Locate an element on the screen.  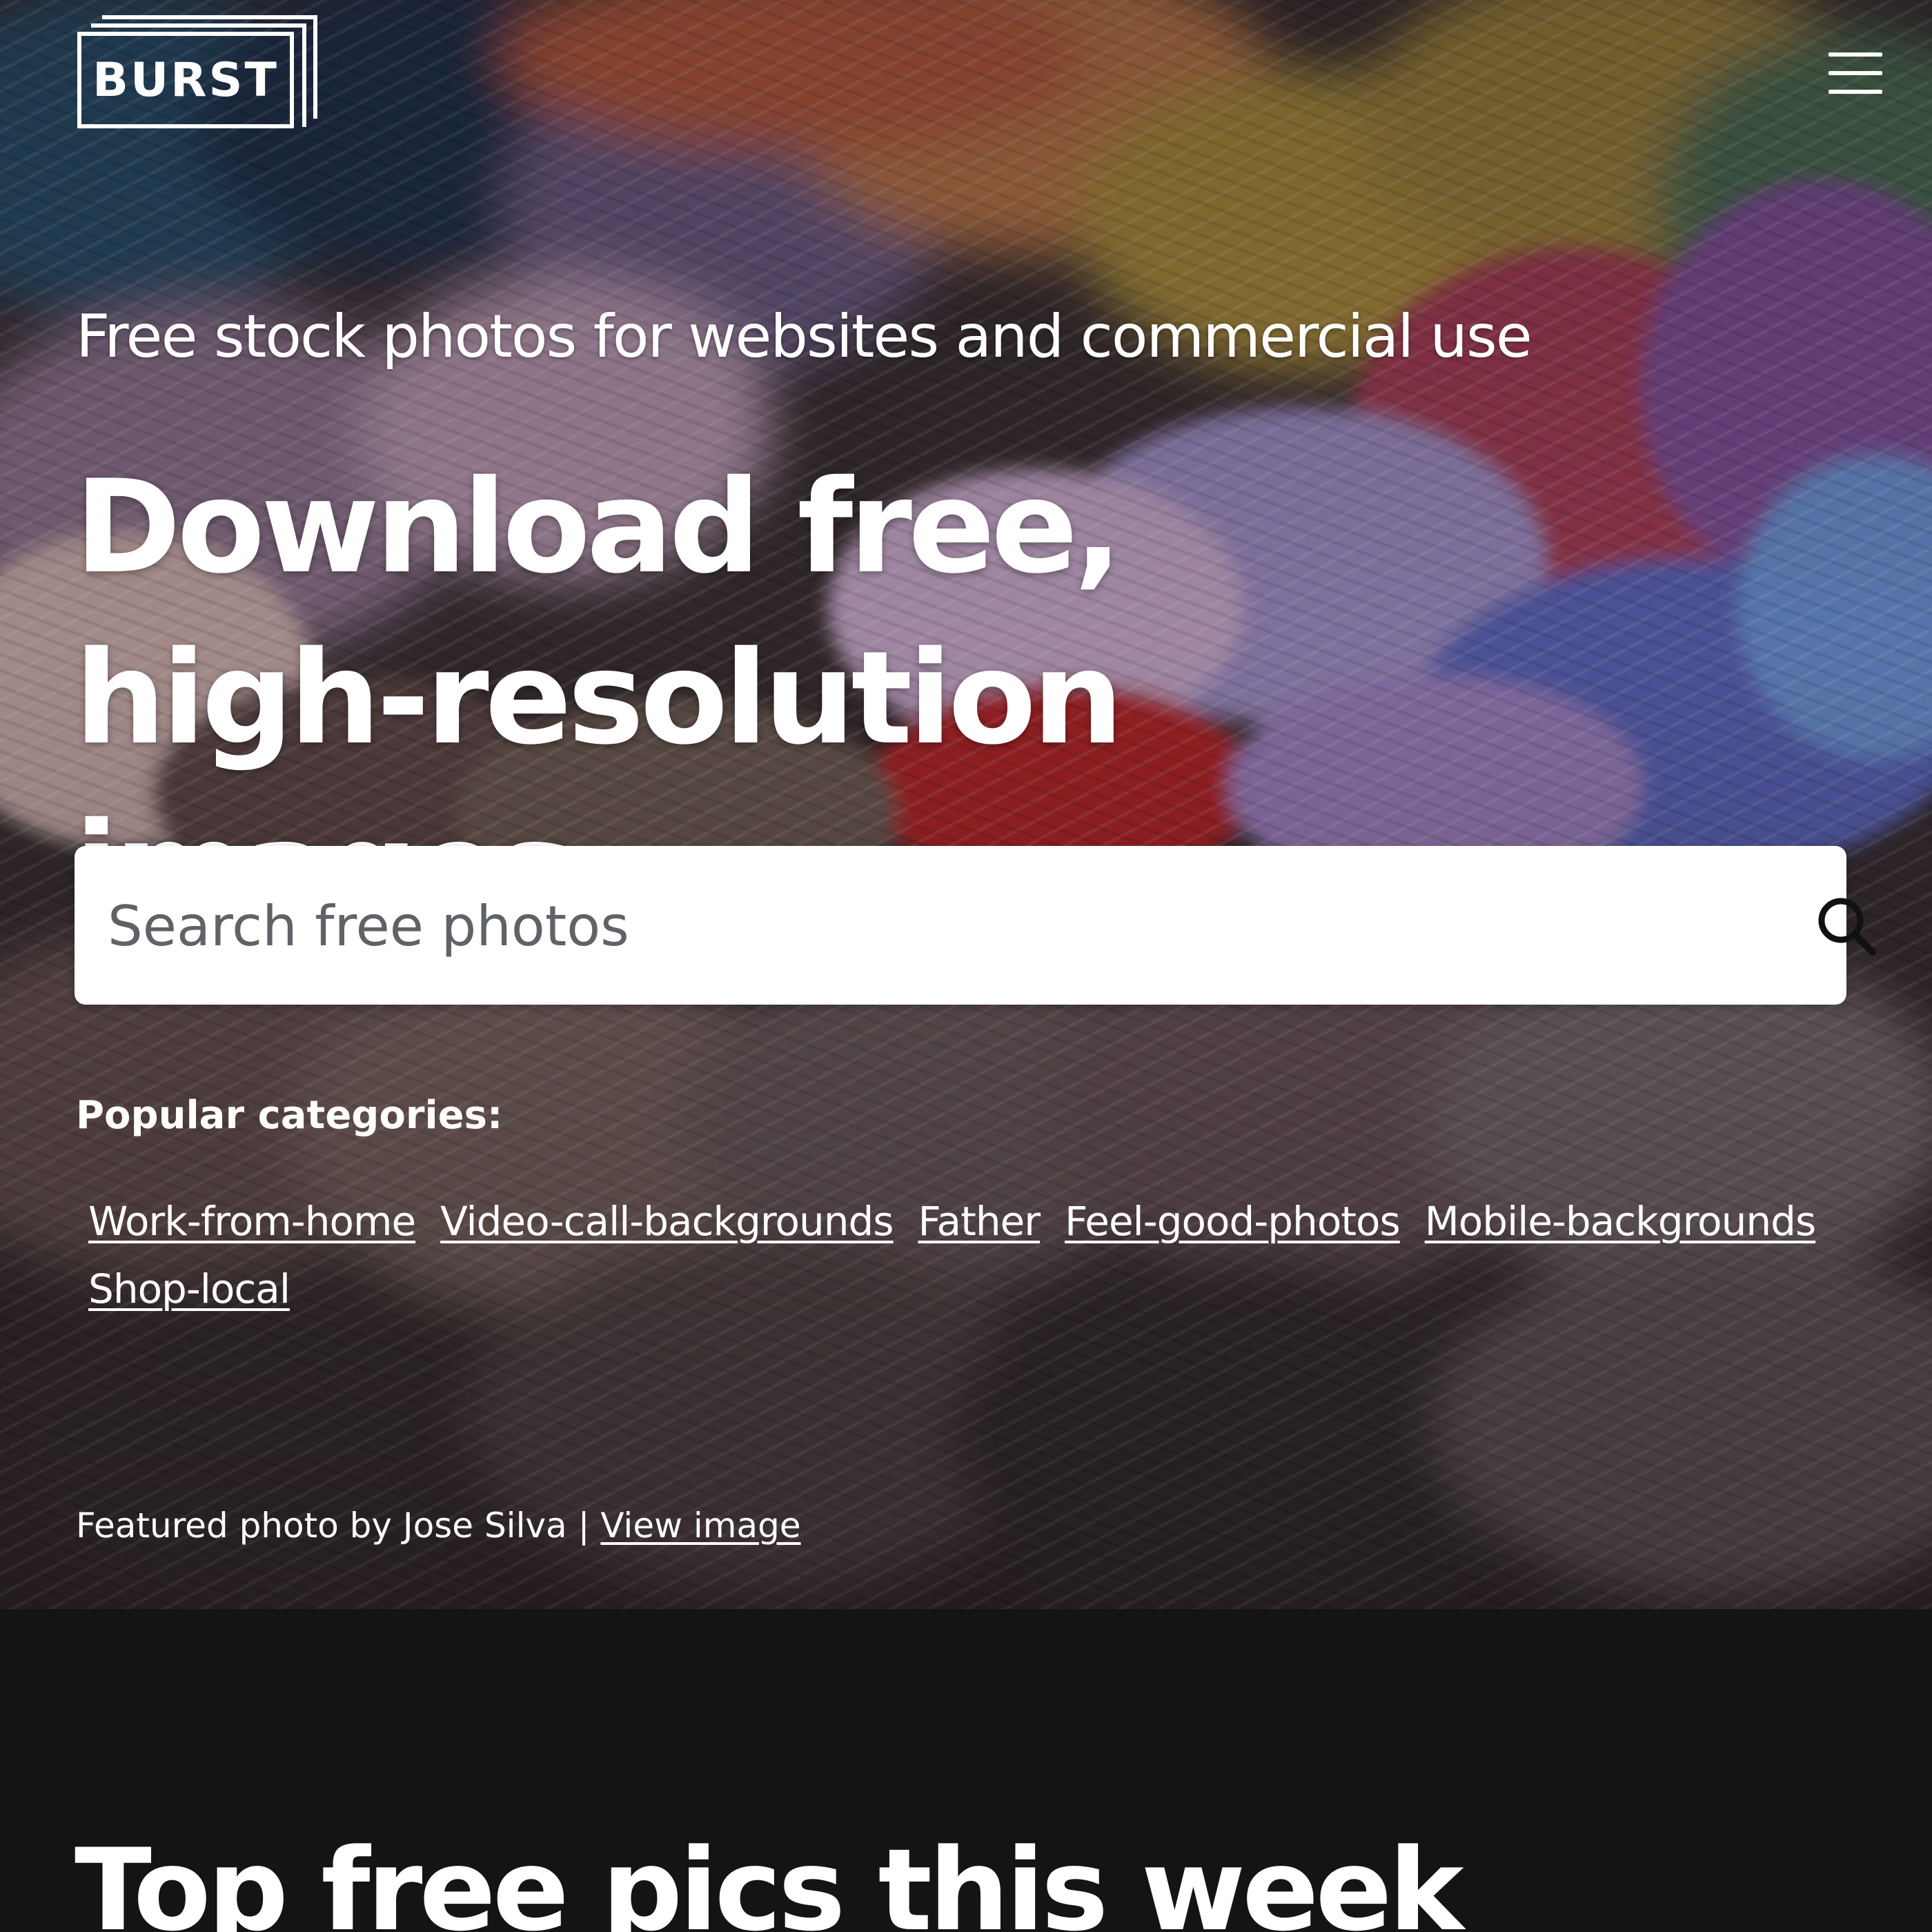
menu-bar-bottom is located at coordinates (1855, 92).